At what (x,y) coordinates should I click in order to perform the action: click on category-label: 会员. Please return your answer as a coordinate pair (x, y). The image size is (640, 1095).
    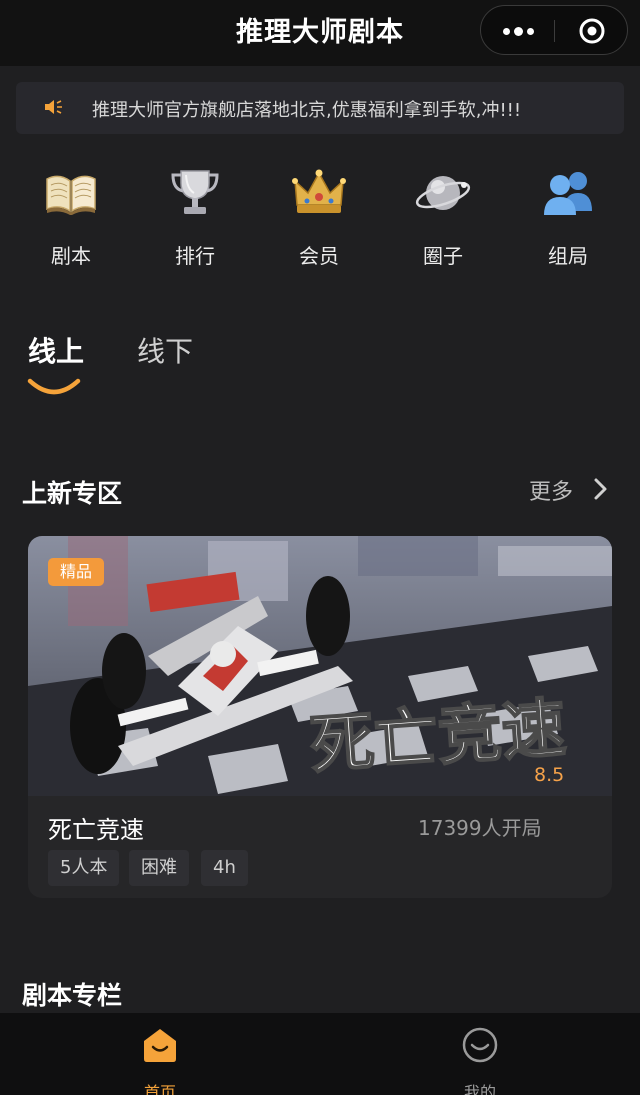
    Looking at the image, I should click on (319, 256).